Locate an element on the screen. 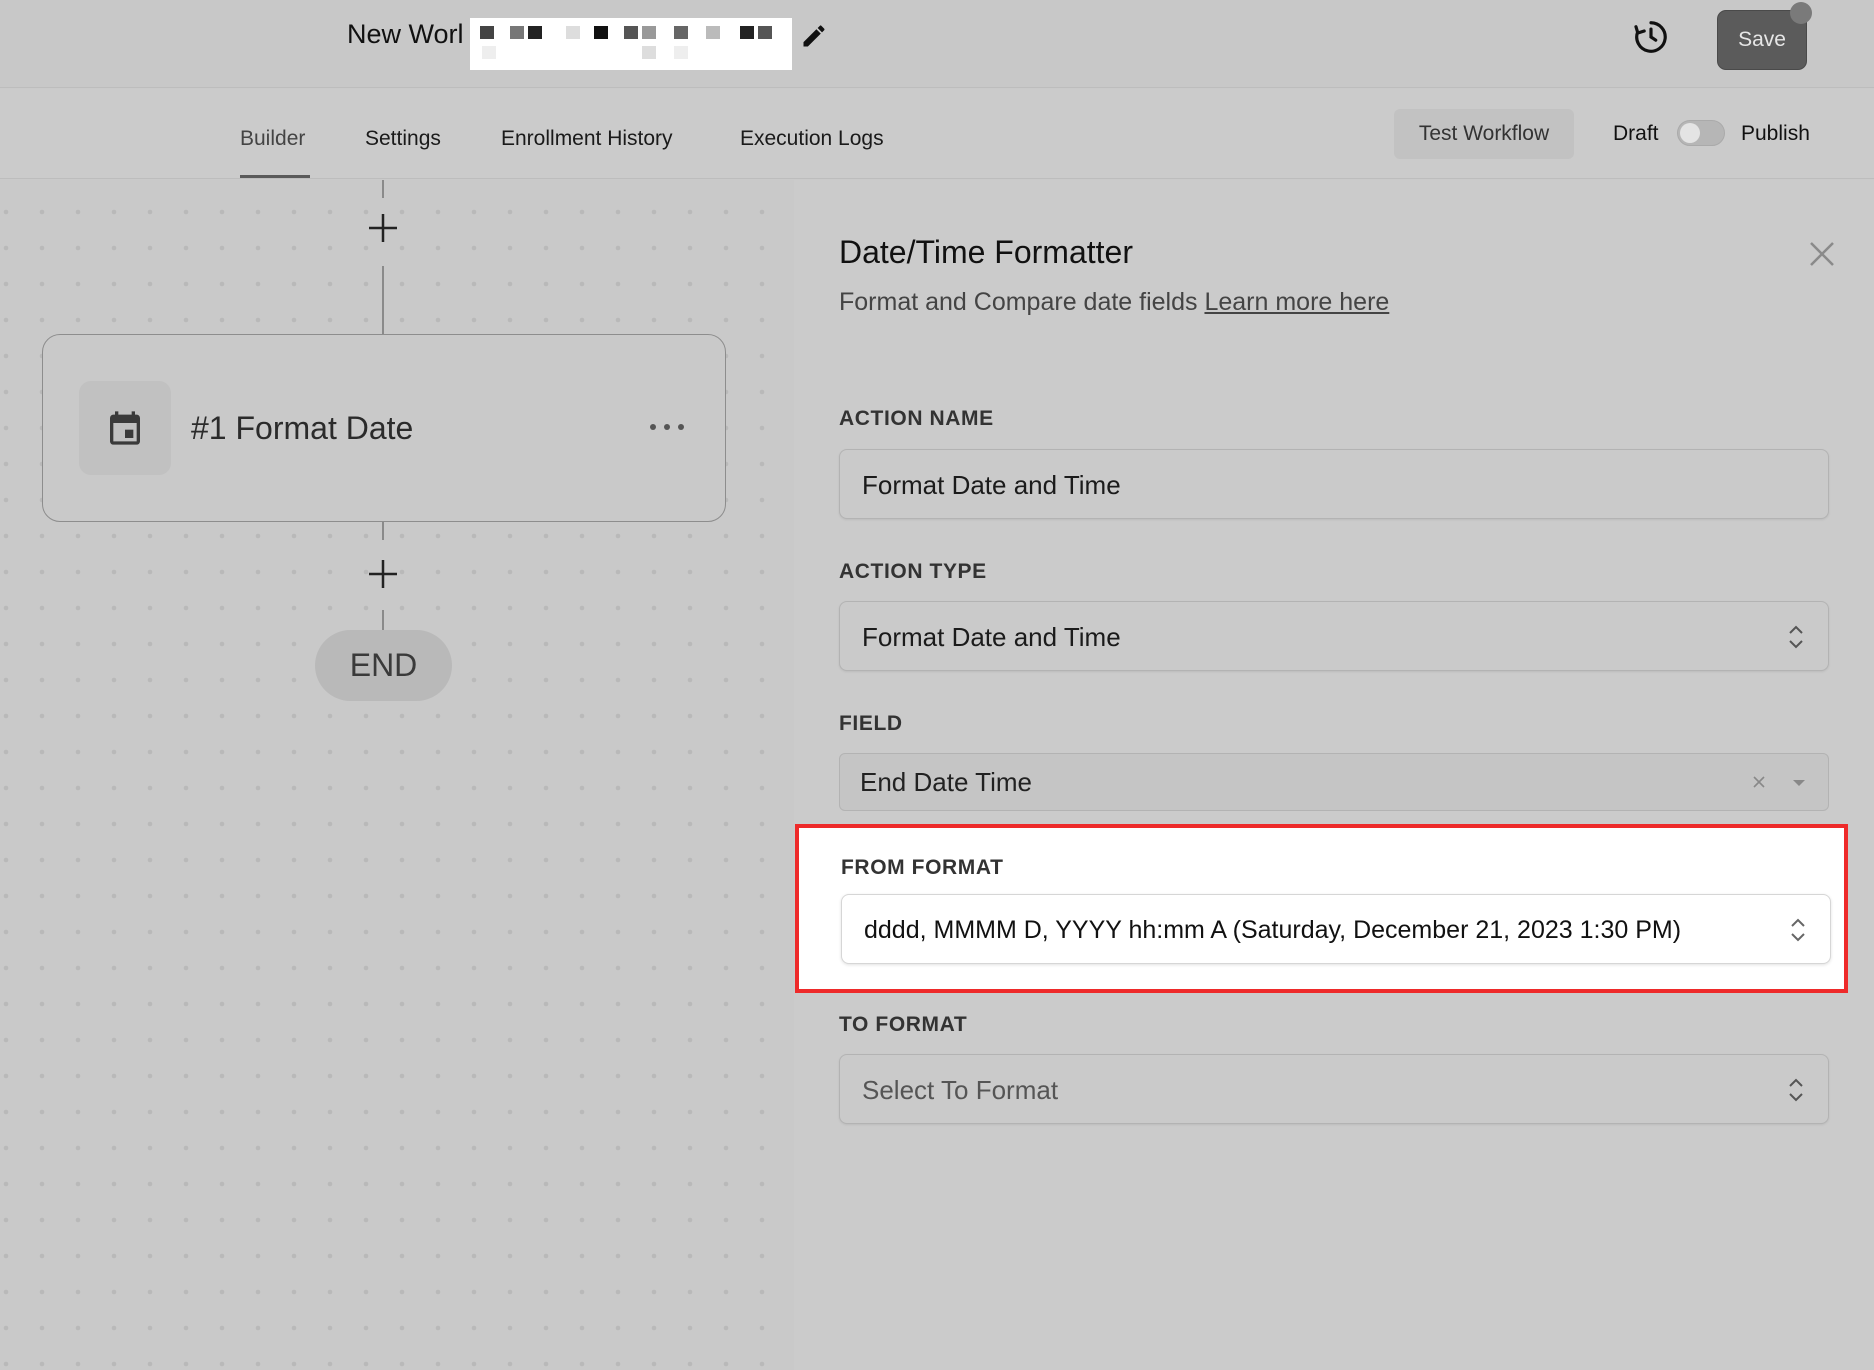 This screenshot has height=1370, width=1874. edit-pencil-icon is located at coordinates (814, 36).